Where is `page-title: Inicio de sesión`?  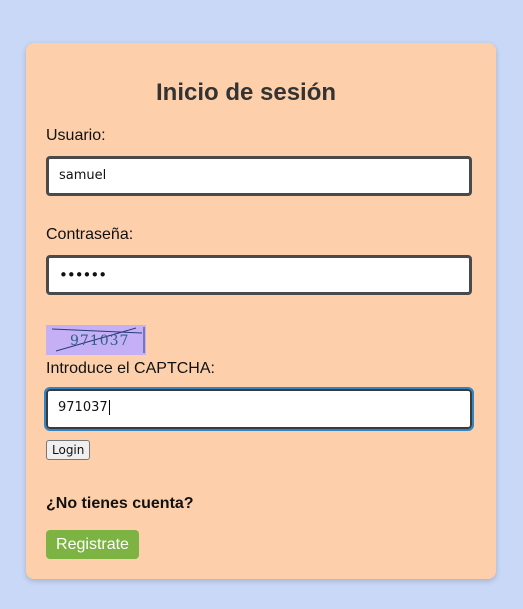
page-title: Inicio de sesión is located at coordinates (246, 92).